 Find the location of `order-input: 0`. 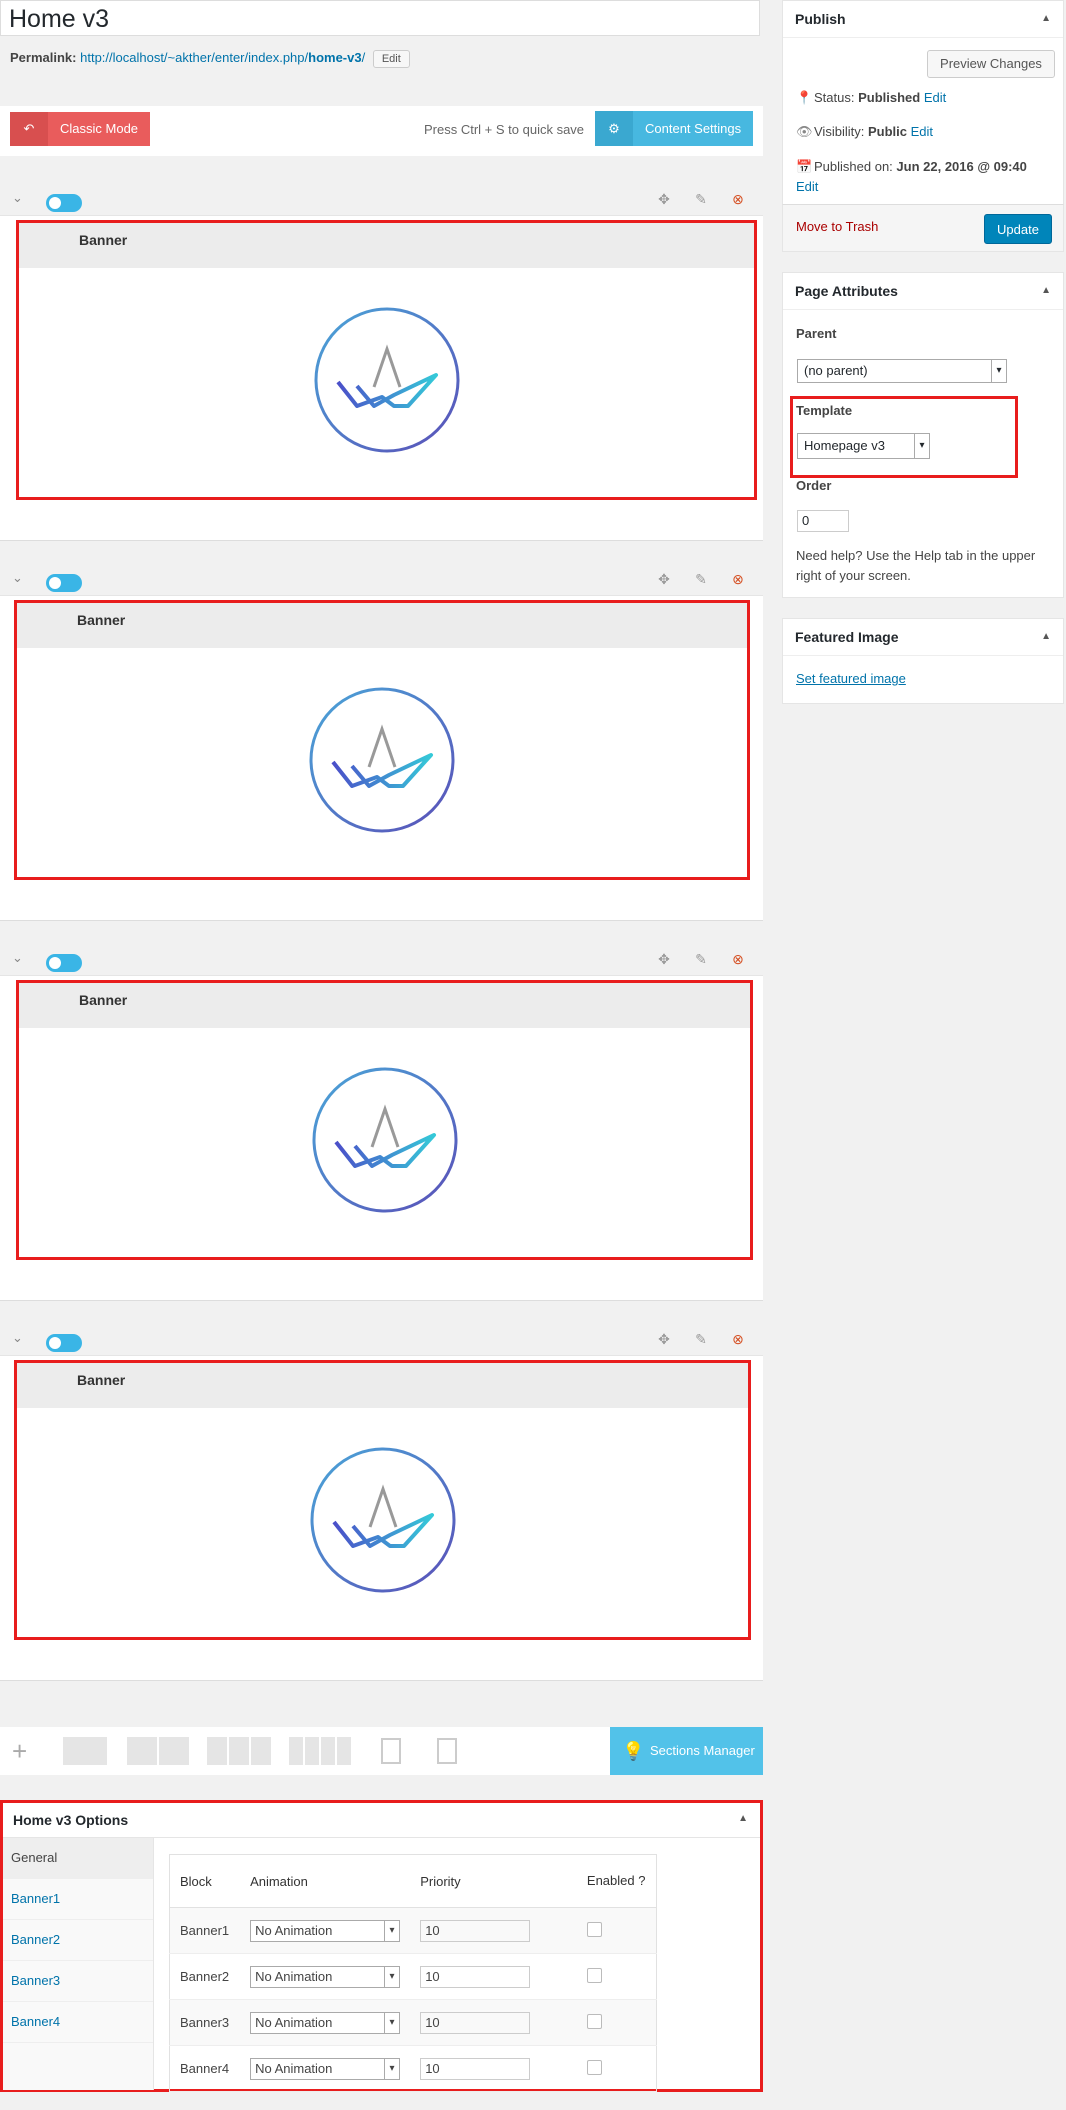

order-input: 0 is located at coordinates (823, 521).